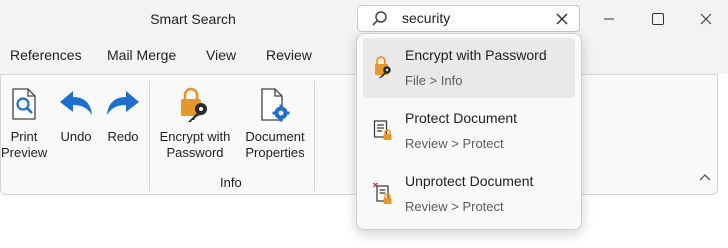  What do you see at coordinates (195, 144) in the screenshot?
I see `encrypt-label: Encrypt with Password` at bounding box center [195, 144].